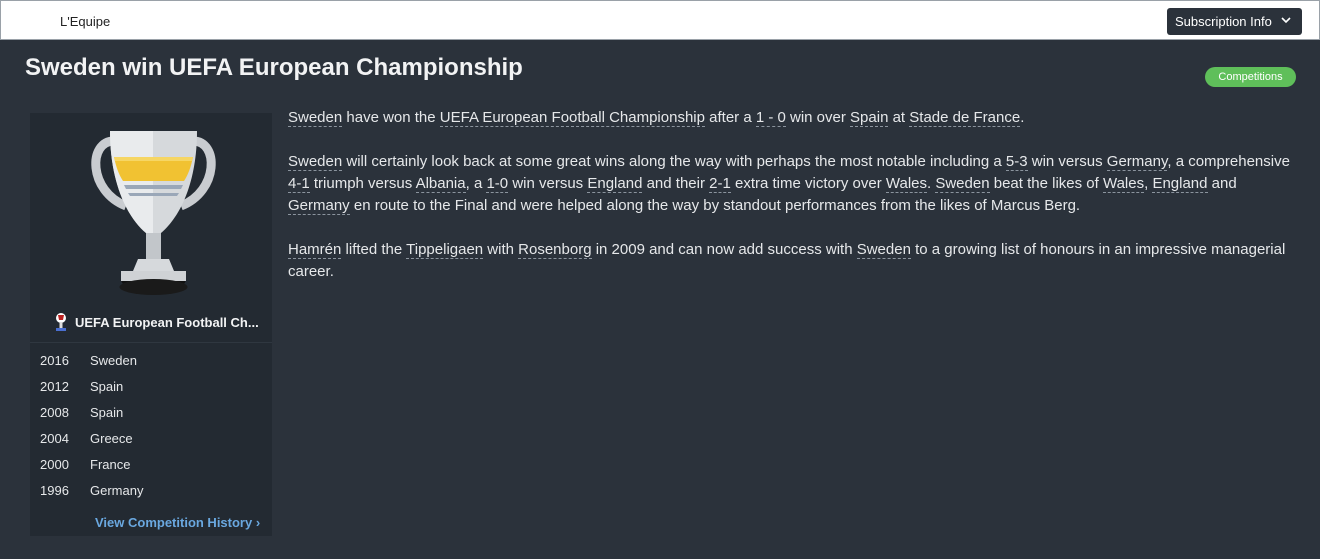  Describe the element at coordinates (497, 184) in the screenshot. I see `match-score-link: 1-0` at that location.